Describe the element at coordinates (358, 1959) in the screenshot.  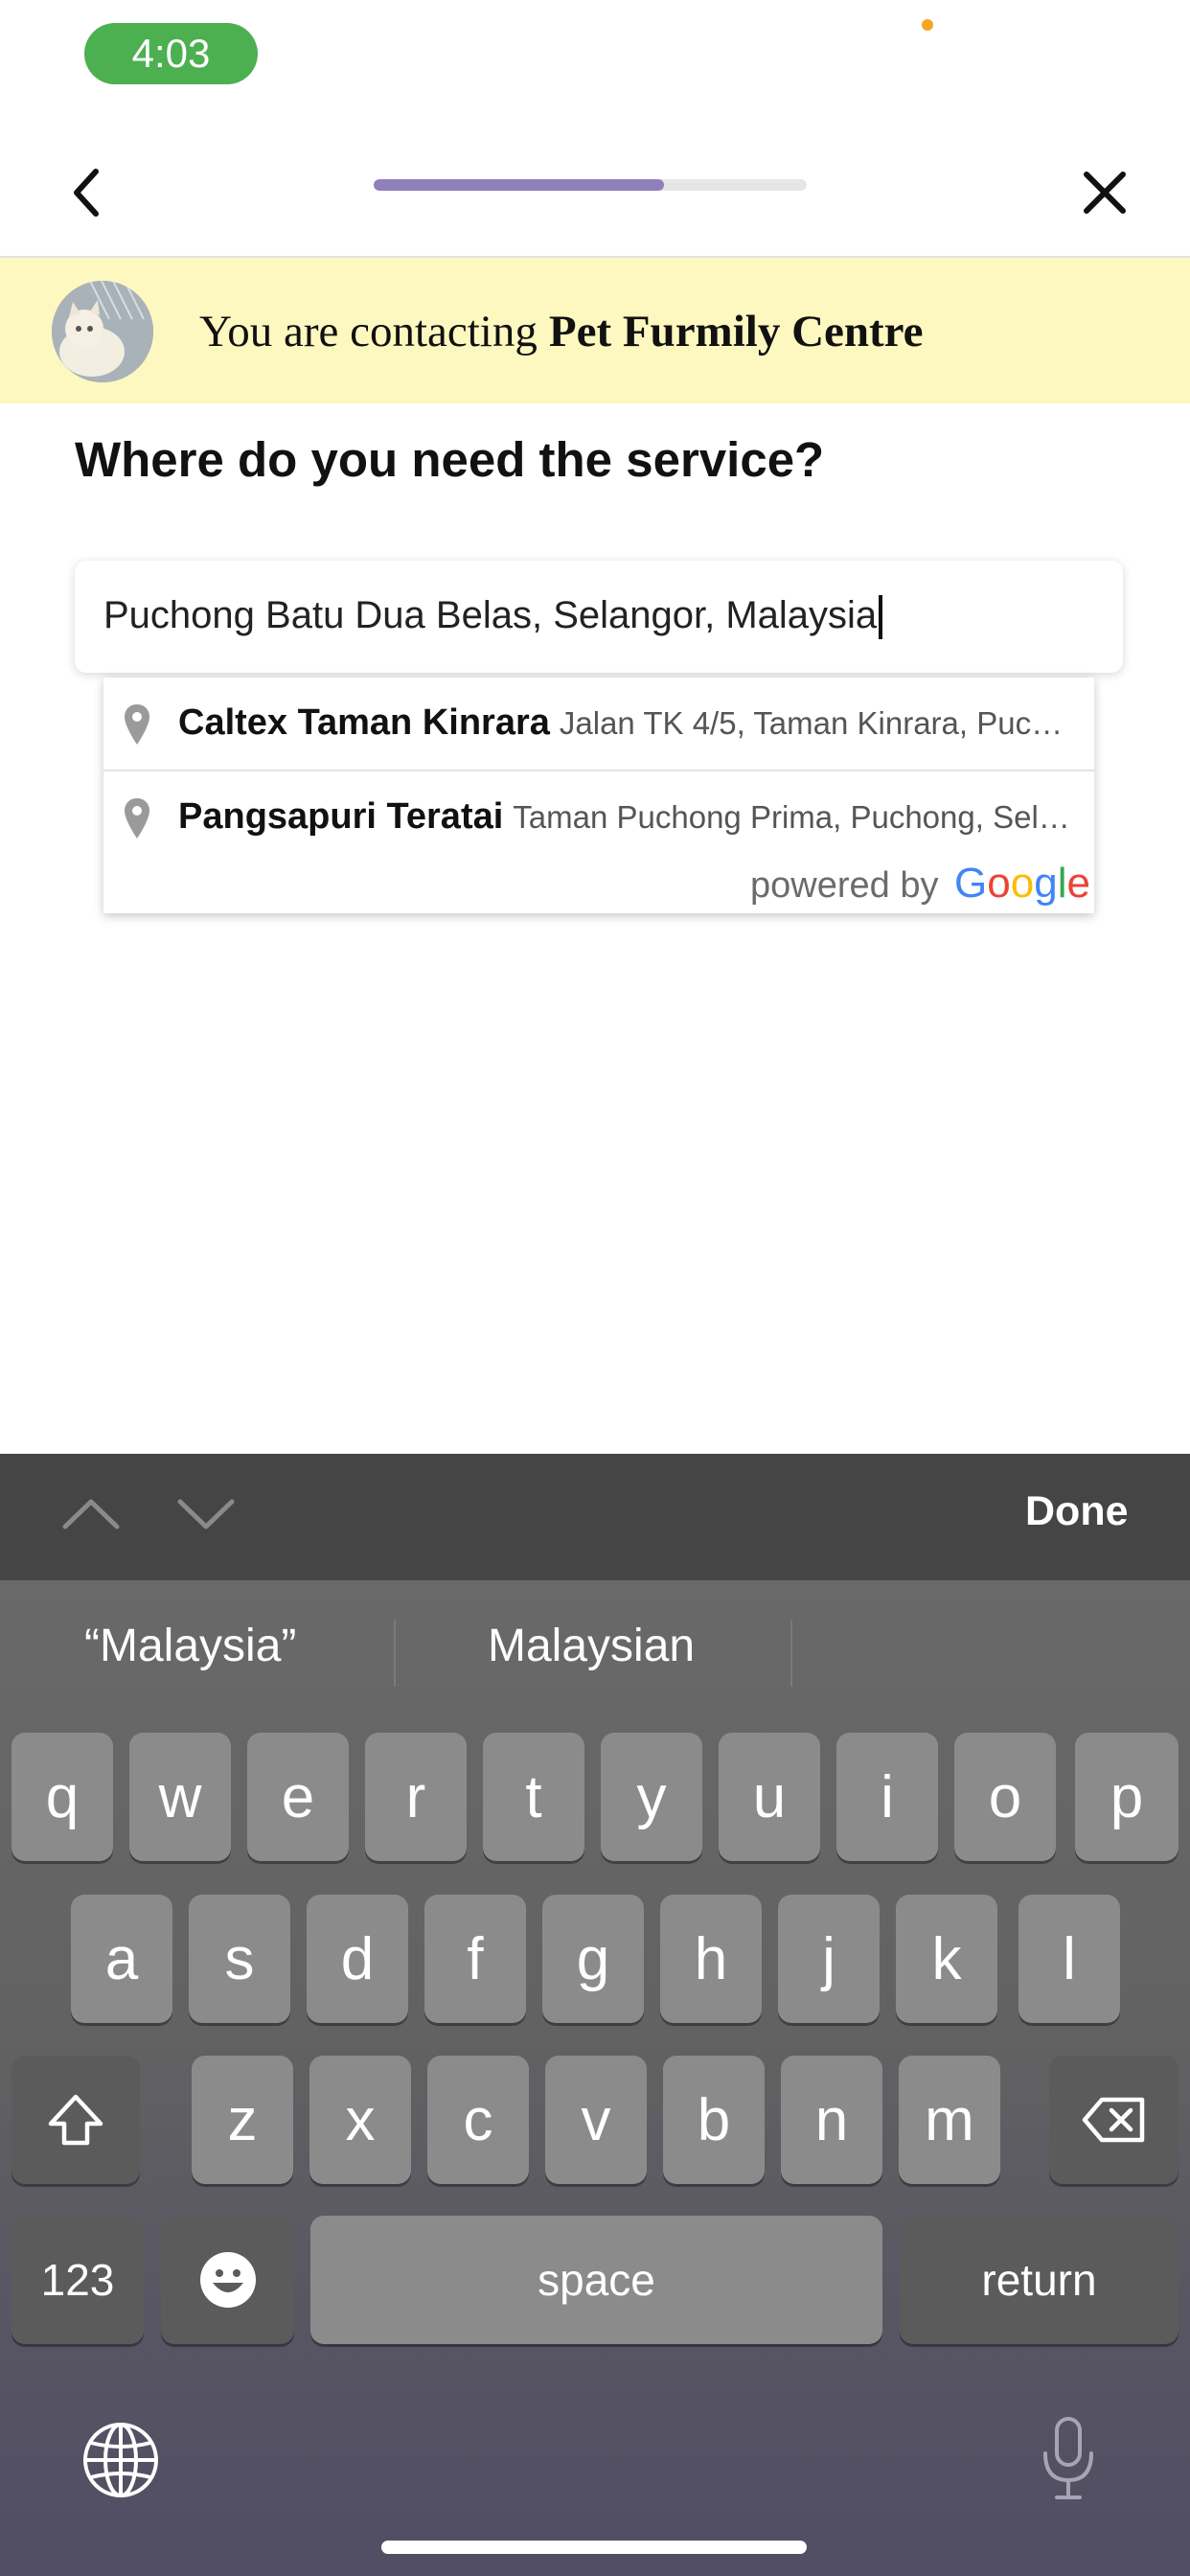
I see `key-d: d` at that location.